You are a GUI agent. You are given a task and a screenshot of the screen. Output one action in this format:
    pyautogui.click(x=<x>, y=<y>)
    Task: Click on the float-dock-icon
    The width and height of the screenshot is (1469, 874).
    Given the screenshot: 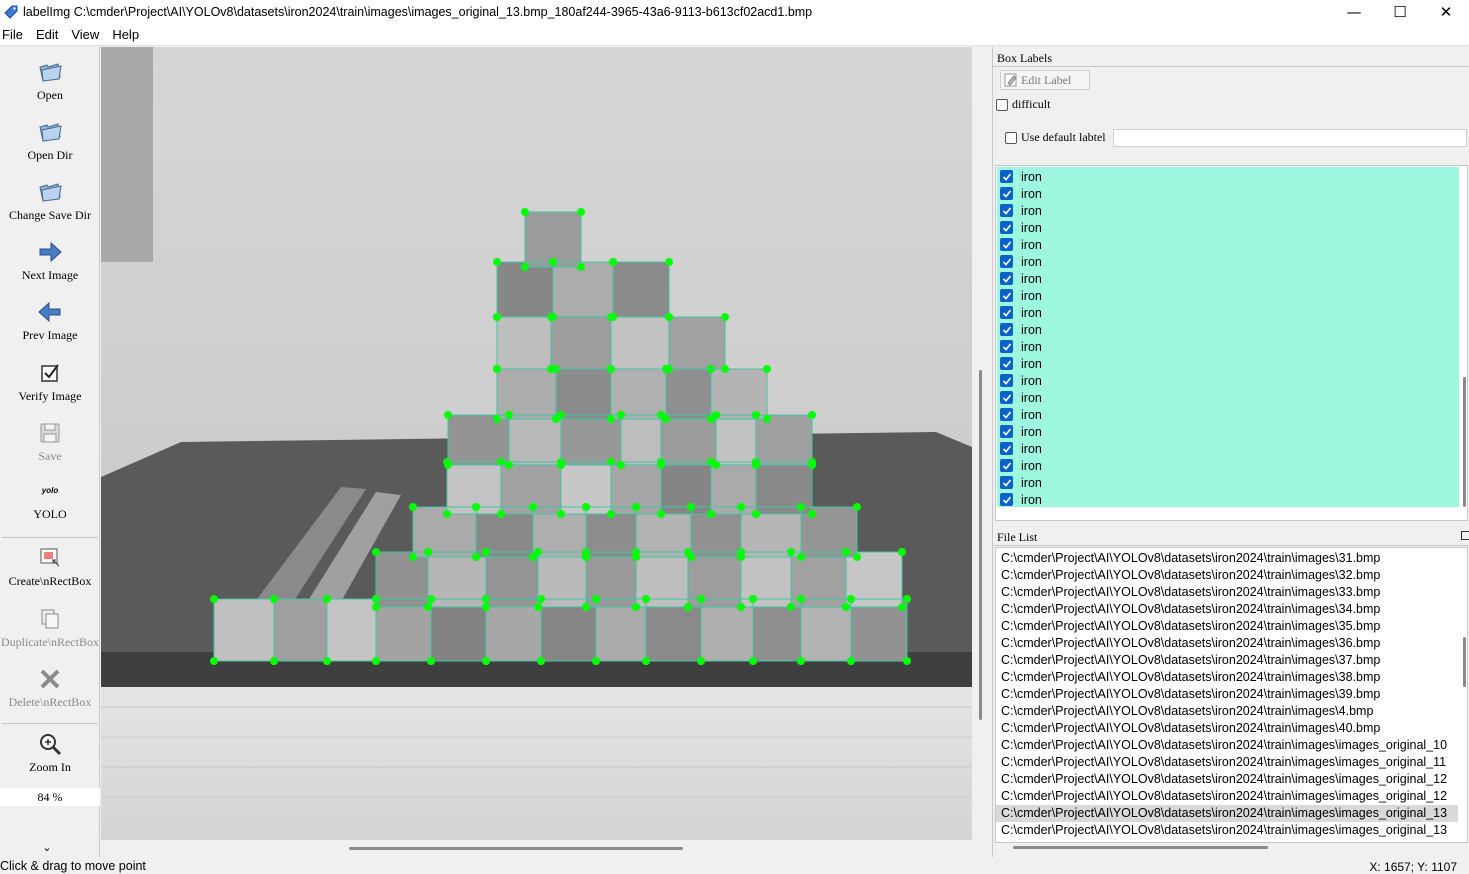 What is the action you would take?
    pyautogui.click(x=1465, y=535)
    